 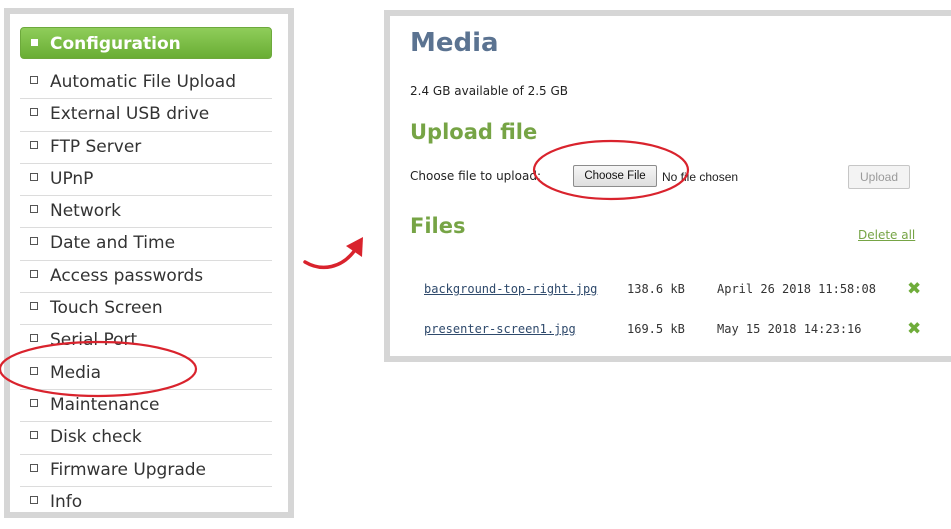 What do you see at coordinates (700, 177) in the screenshot?
I see `no-file-chosen-text: No file chosen` at bounding box center [700, 177].